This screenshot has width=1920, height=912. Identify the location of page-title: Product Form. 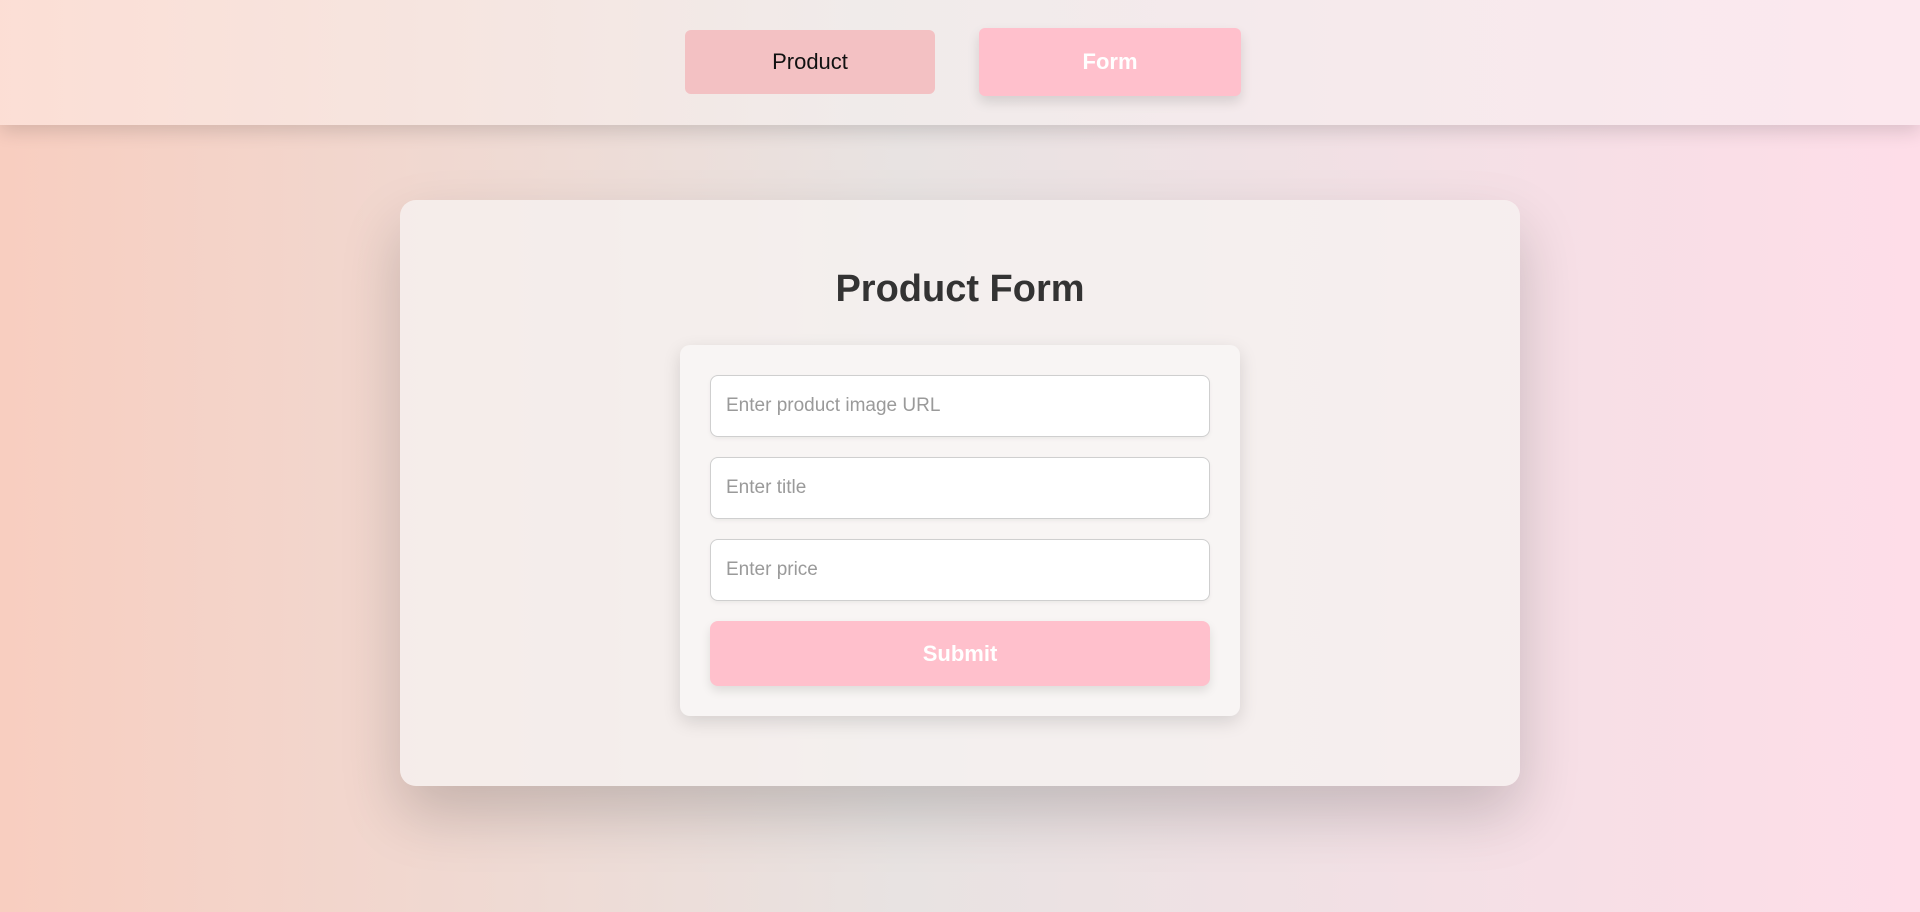
(960, 289).